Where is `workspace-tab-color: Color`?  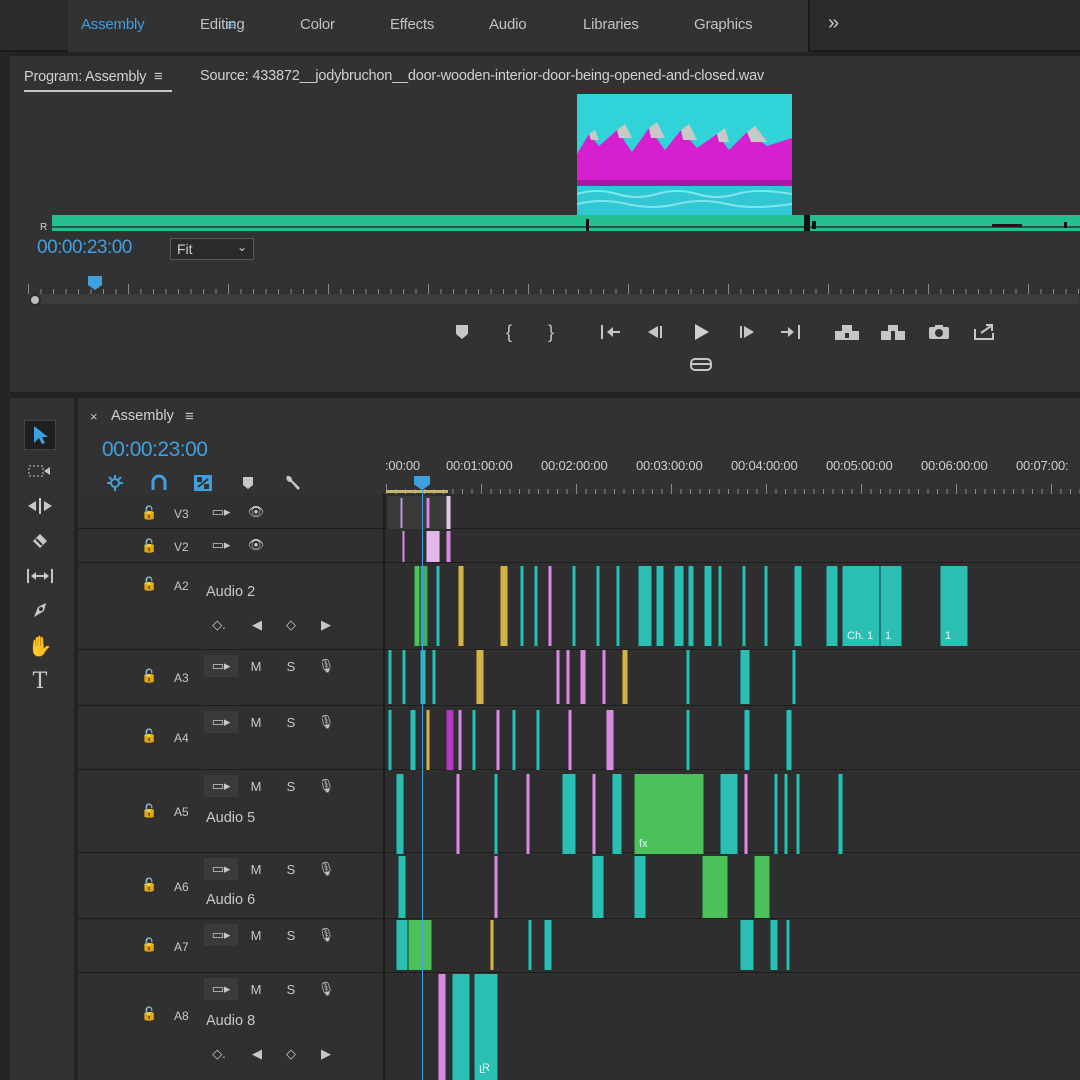 workspace-tab-color: Color is located at coordinates (317, 24).